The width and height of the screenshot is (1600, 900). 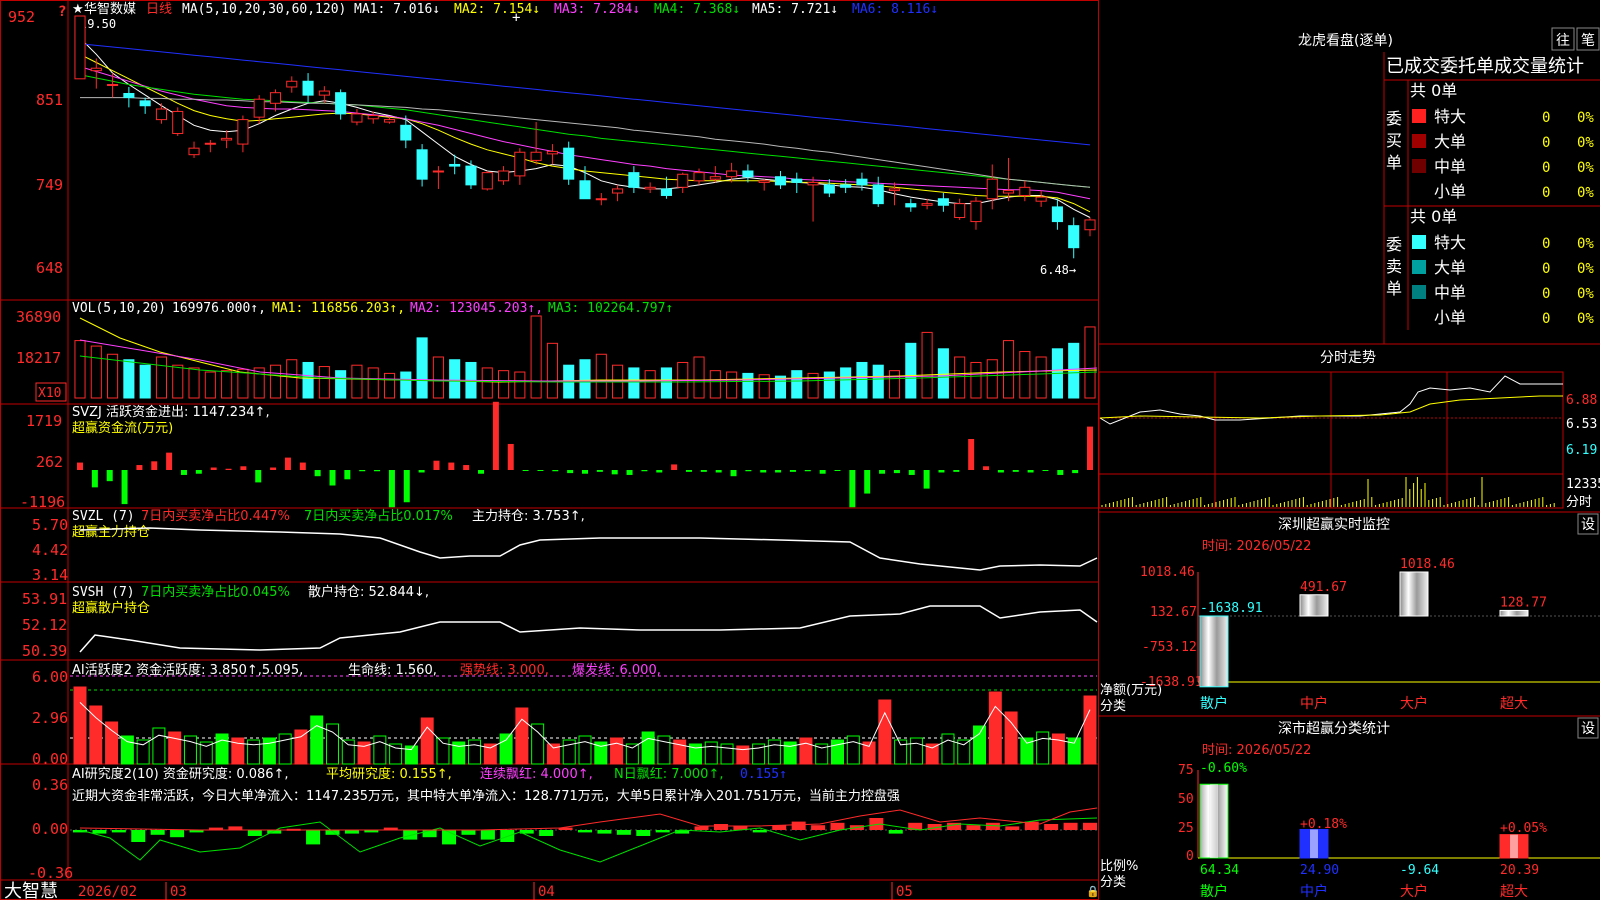 What do you see at coordinates (1394, 118) in the screenshot?
I see `buy-label-1: 委` at bounding box center [1394, 118].